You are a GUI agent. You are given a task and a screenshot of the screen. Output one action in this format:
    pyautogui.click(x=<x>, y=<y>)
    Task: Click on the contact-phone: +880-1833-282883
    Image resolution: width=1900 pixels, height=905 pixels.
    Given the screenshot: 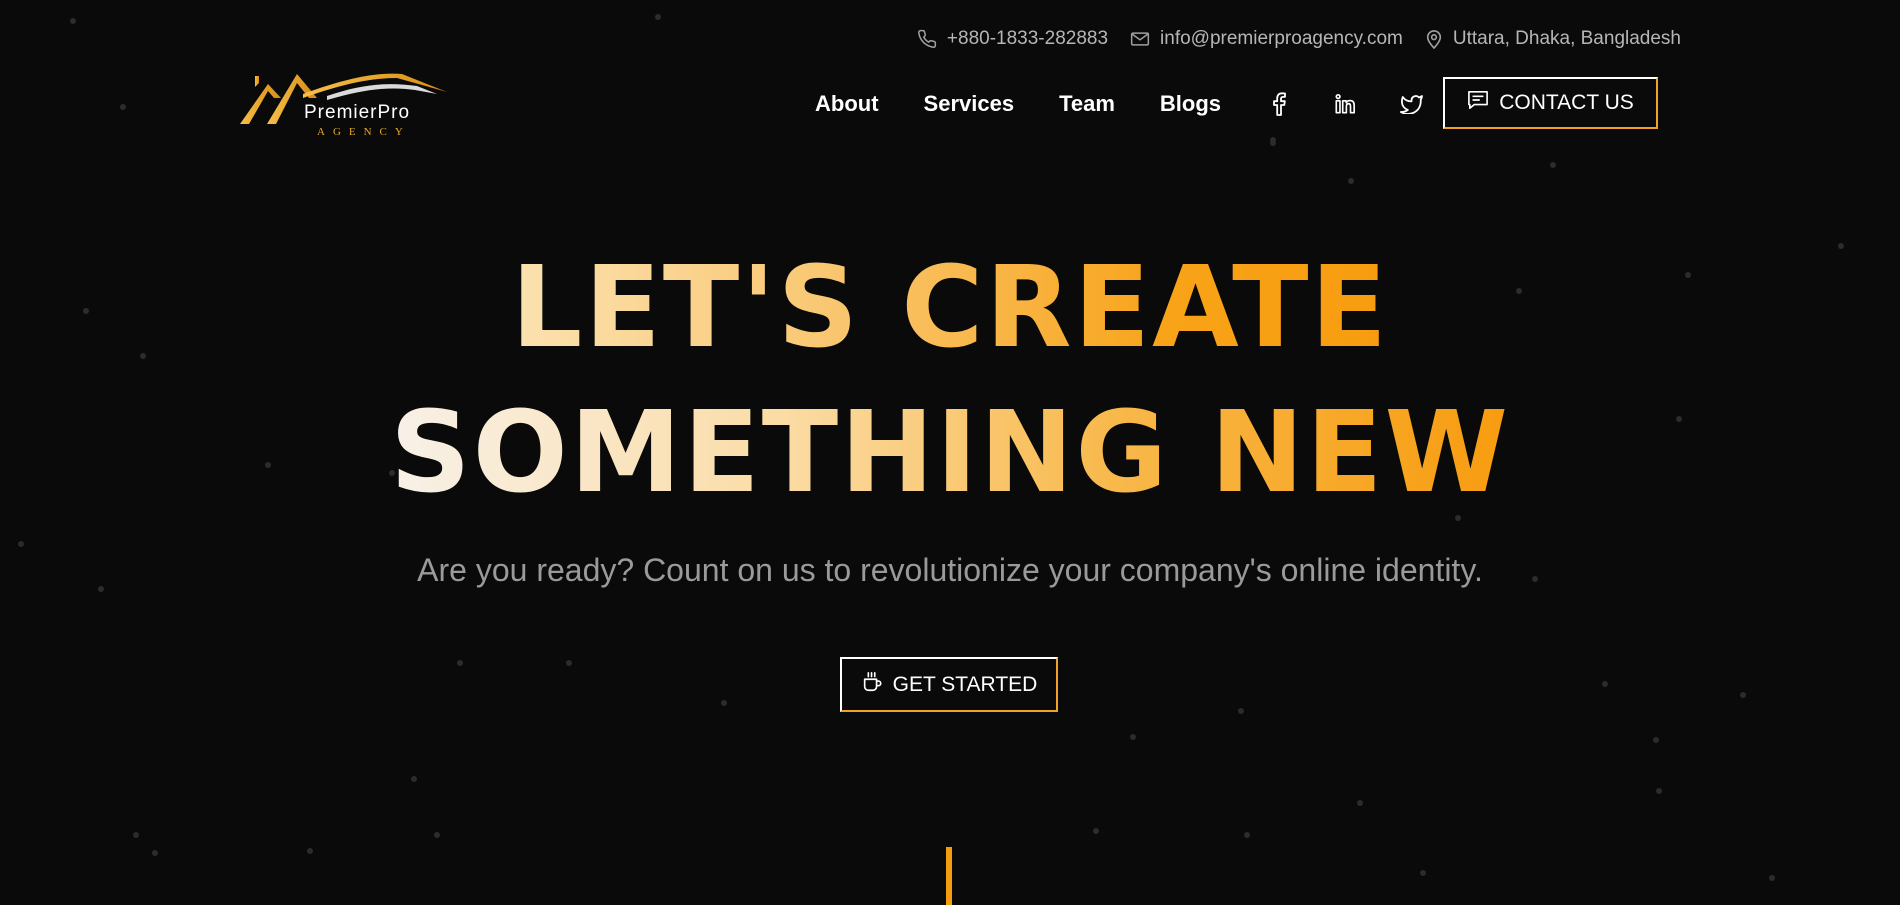 What is the action you would take?
    pyautogui.click(x=1012, y=39)
    